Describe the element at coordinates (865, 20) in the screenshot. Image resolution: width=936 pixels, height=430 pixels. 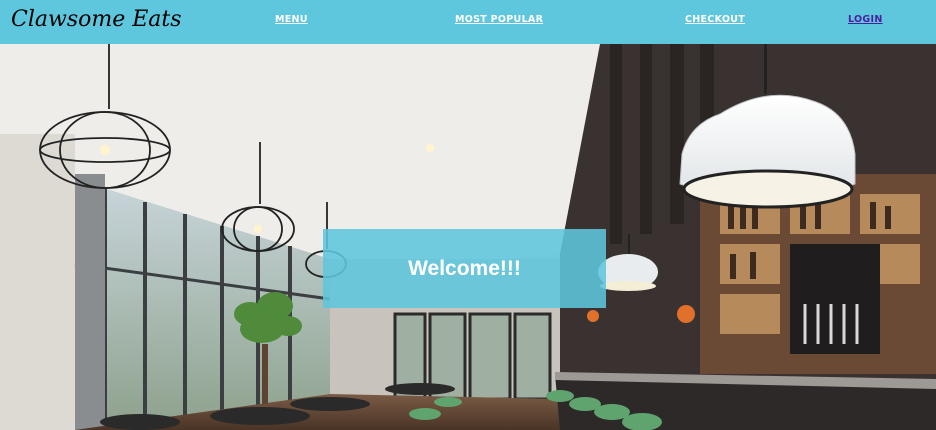
I see `nav-link-login: LOGIN` at that location.